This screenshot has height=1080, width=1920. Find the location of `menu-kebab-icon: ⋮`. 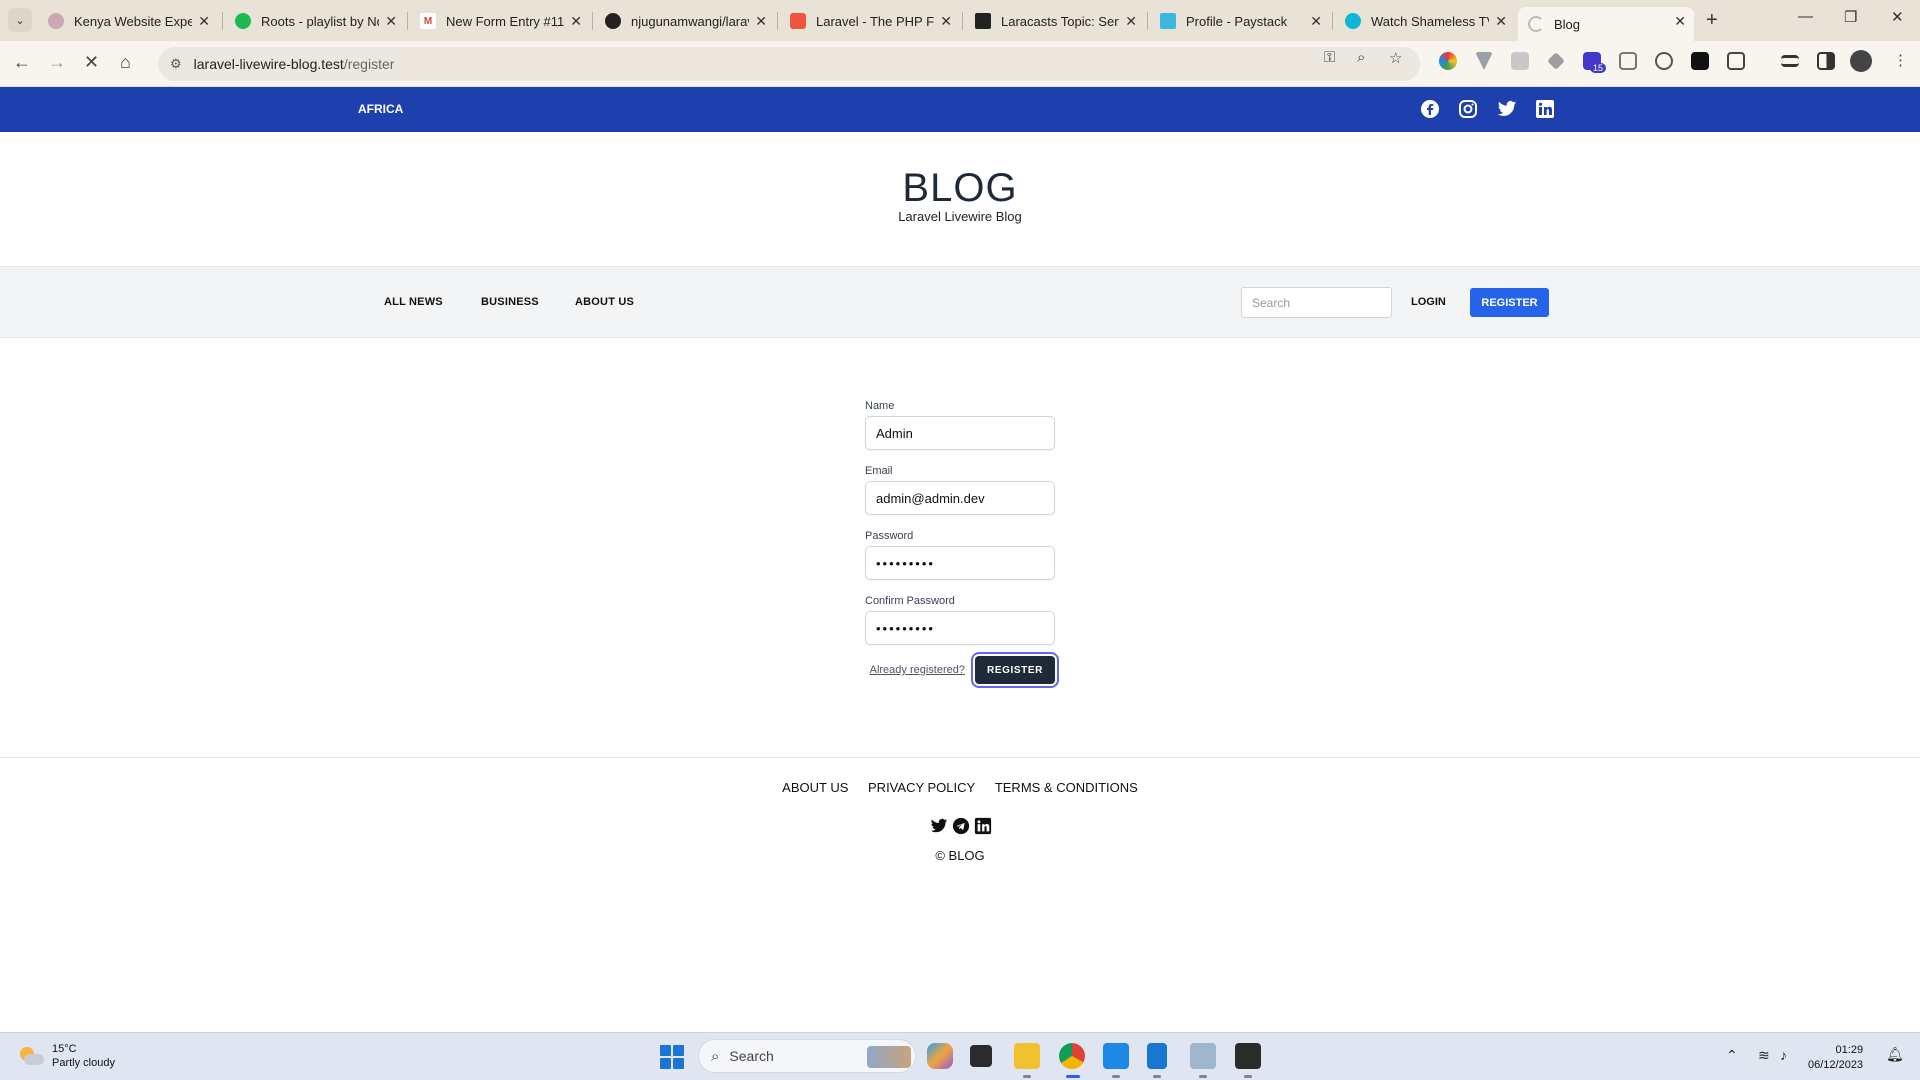

menu-kebab-icon: ⋮ is located at coordinates (1900, 60).